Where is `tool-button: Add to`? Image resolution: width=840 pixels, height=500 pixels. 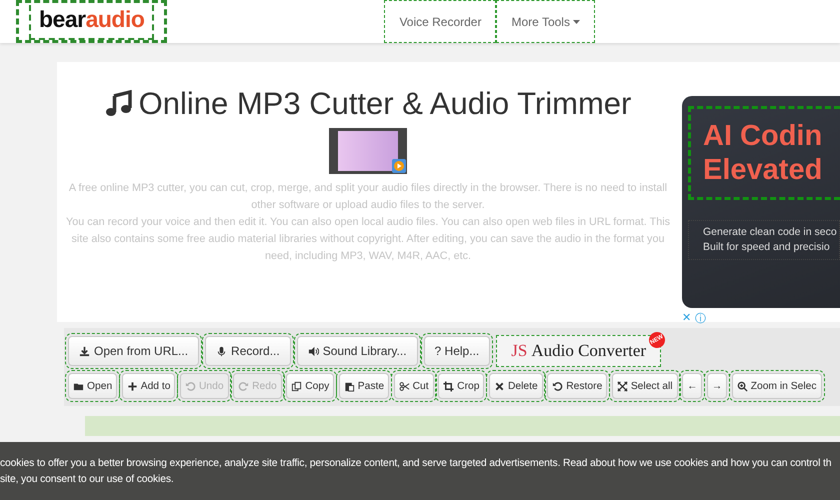 tool-button: Add to is located at coordinates (149, 386).